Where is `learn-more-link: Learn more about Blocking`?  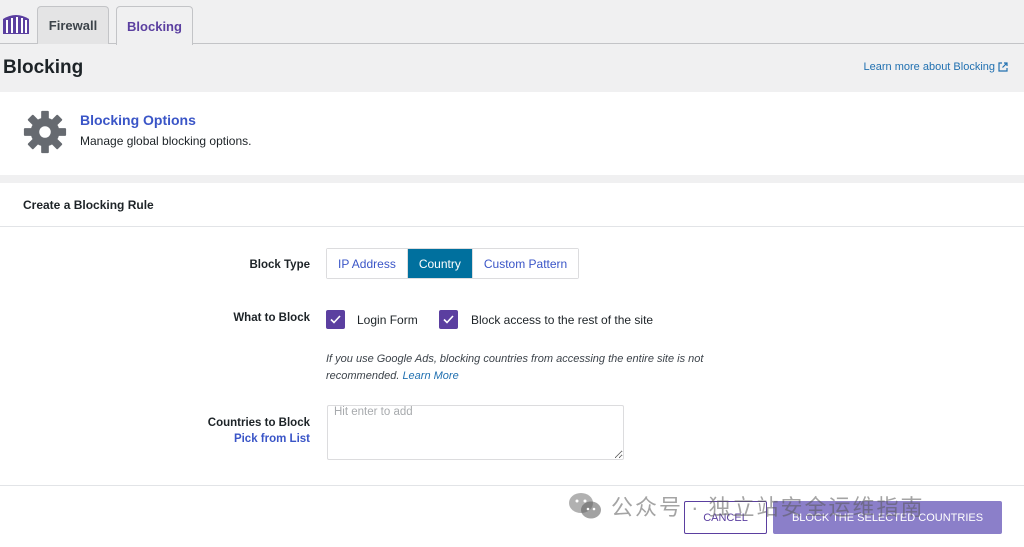 learn-more-link: Learn more about Blocking is located at coordinates (936, 67).